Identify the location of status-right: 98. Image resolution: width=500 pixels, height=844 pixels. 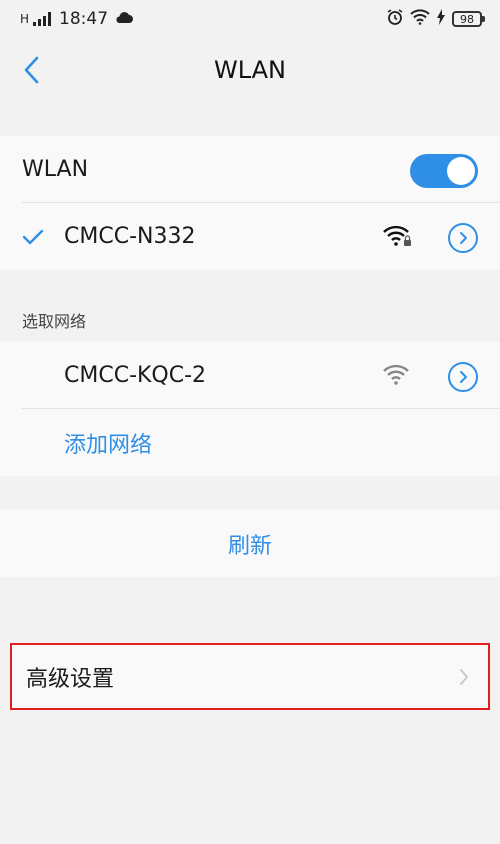
(435, 19).